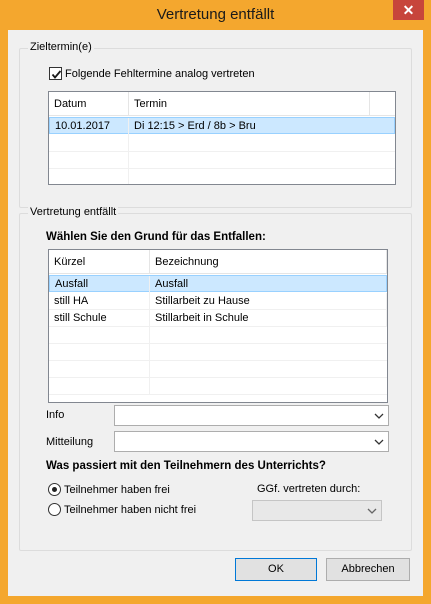 This screenshot has height=604, width=431. Describe the element at coordinates (89, 104) in the screenshot. I see `column-header-datum: Datum` at that location.